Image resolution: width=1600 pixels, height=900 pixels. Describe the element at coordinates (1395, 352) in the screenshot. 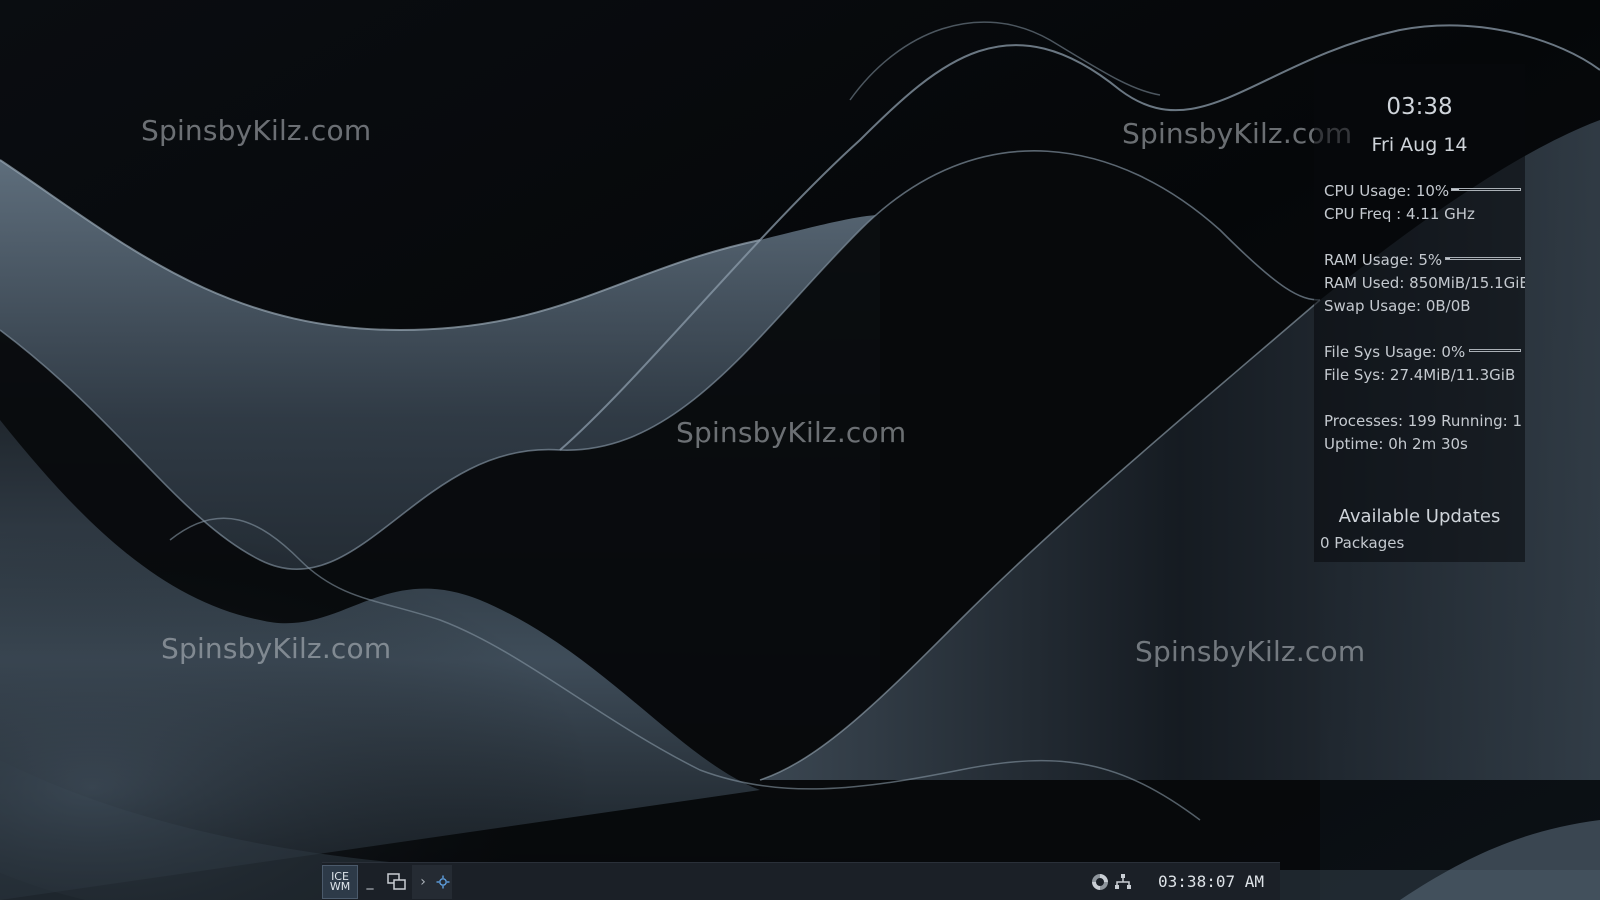

I see `filesys-usage-label: File Sys Usage: 0%` at that location.